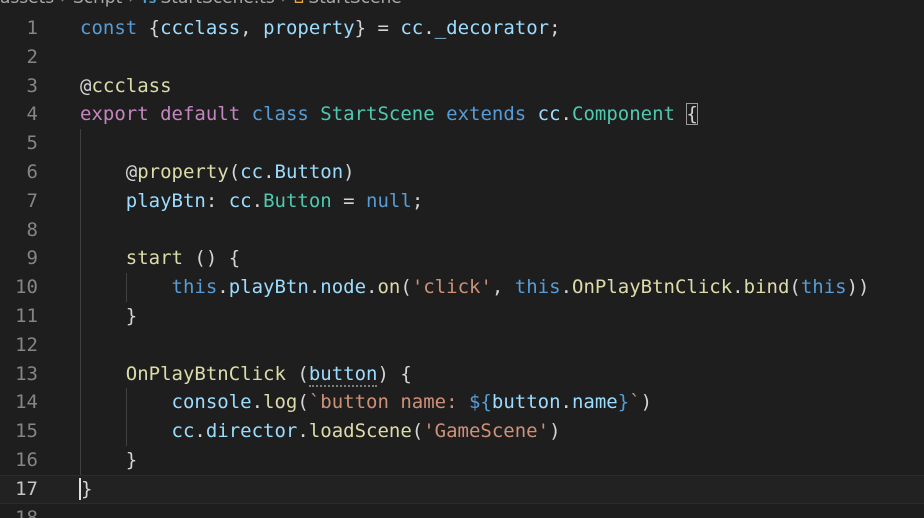 This screenshot has height=518, width=924. Describe the element at coordinates (211, 402) in the screenshot. I see `code-token: console` at that location.